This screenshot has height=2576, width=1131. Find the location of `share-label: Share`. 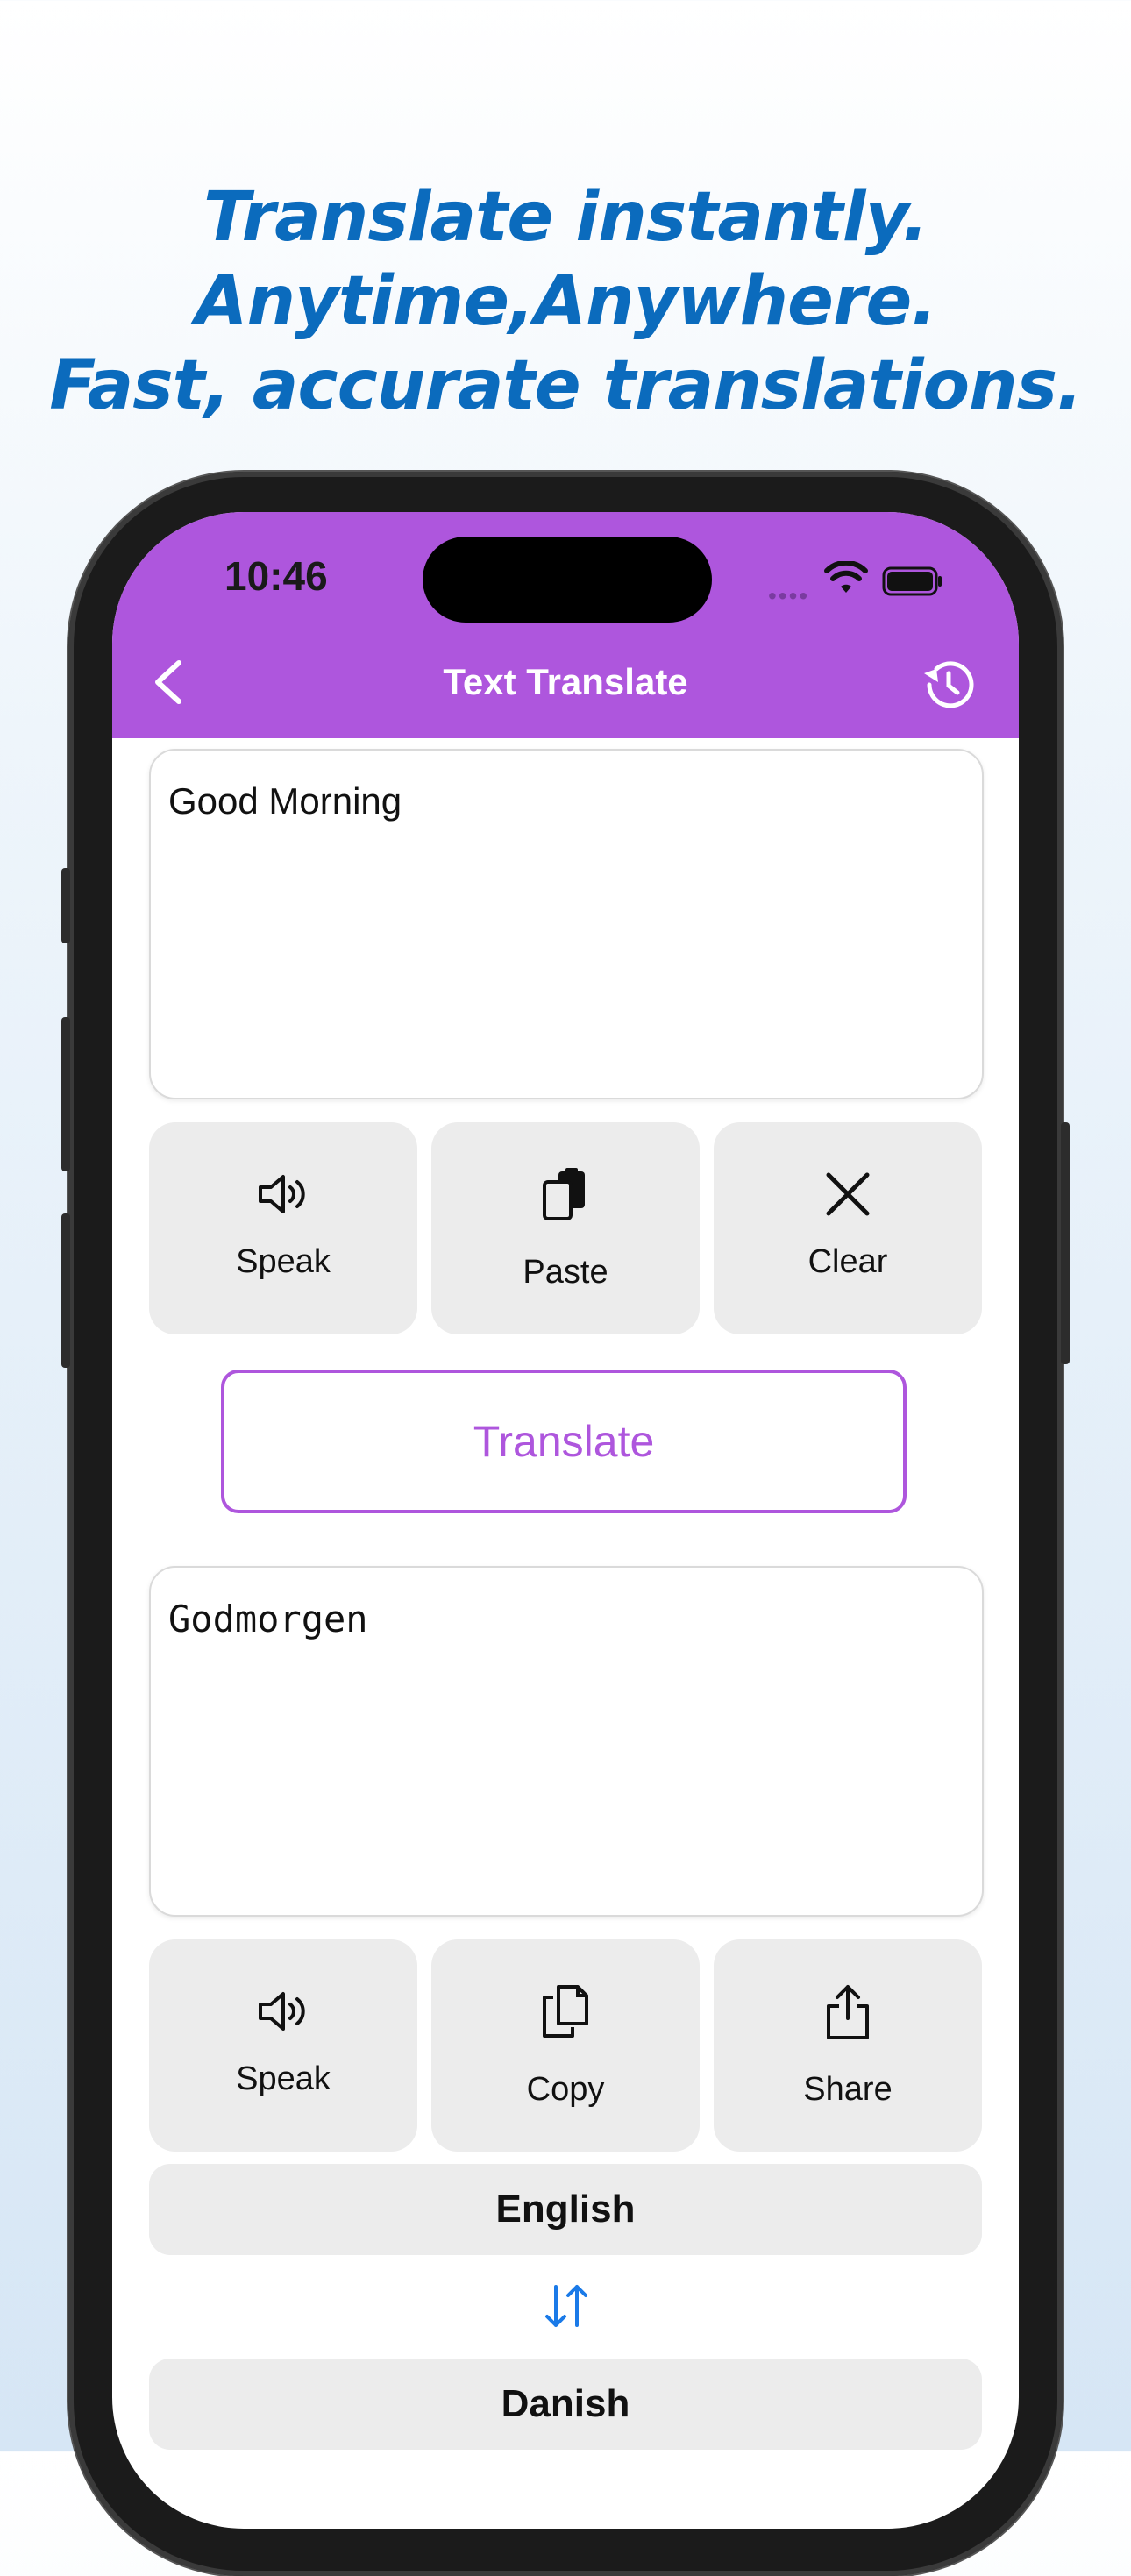

share-label: Share is located at coordinates (848, 2089).